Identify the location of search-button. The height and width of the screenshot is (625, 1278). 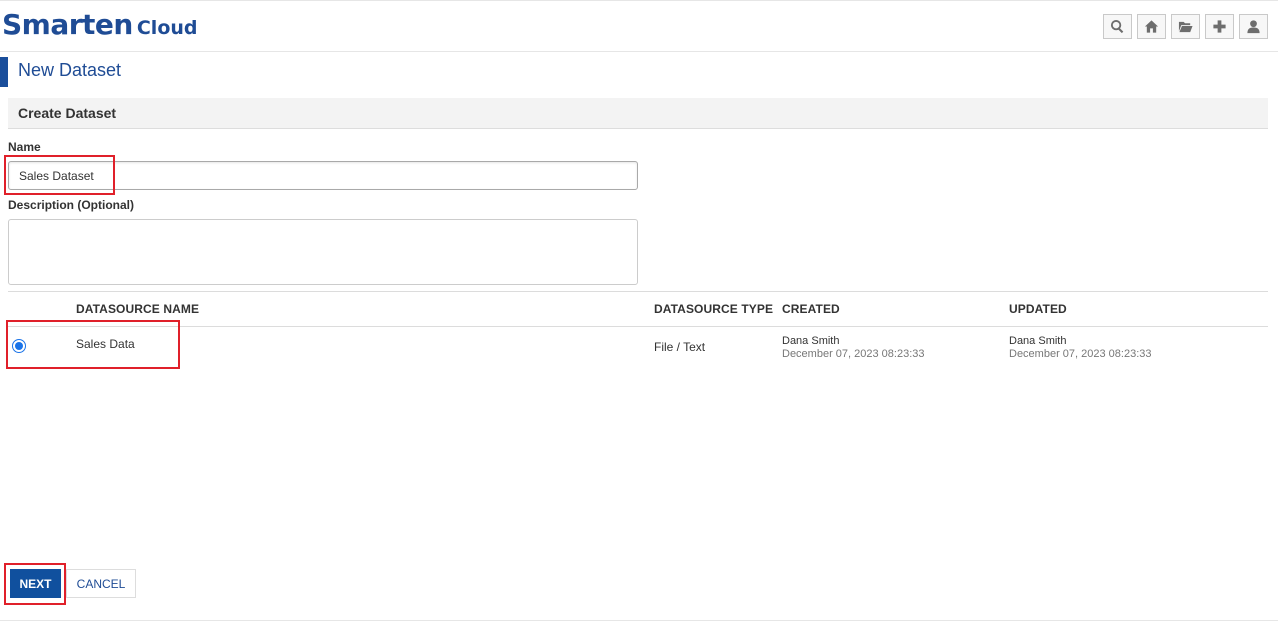
(1117, 26).